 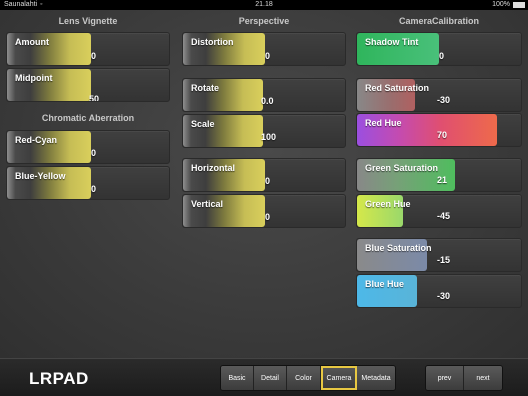 I want to click on scale-slider: Scale 100, so click(x=264, y=131).